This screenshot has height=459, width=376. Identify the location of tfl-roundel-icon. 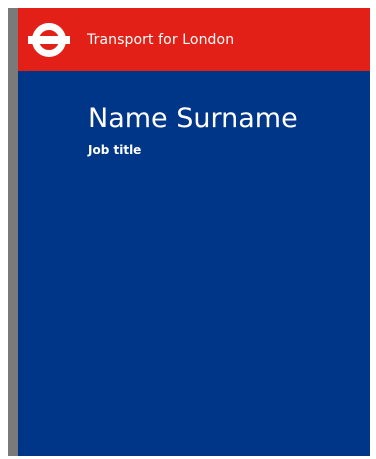
(49, 40).